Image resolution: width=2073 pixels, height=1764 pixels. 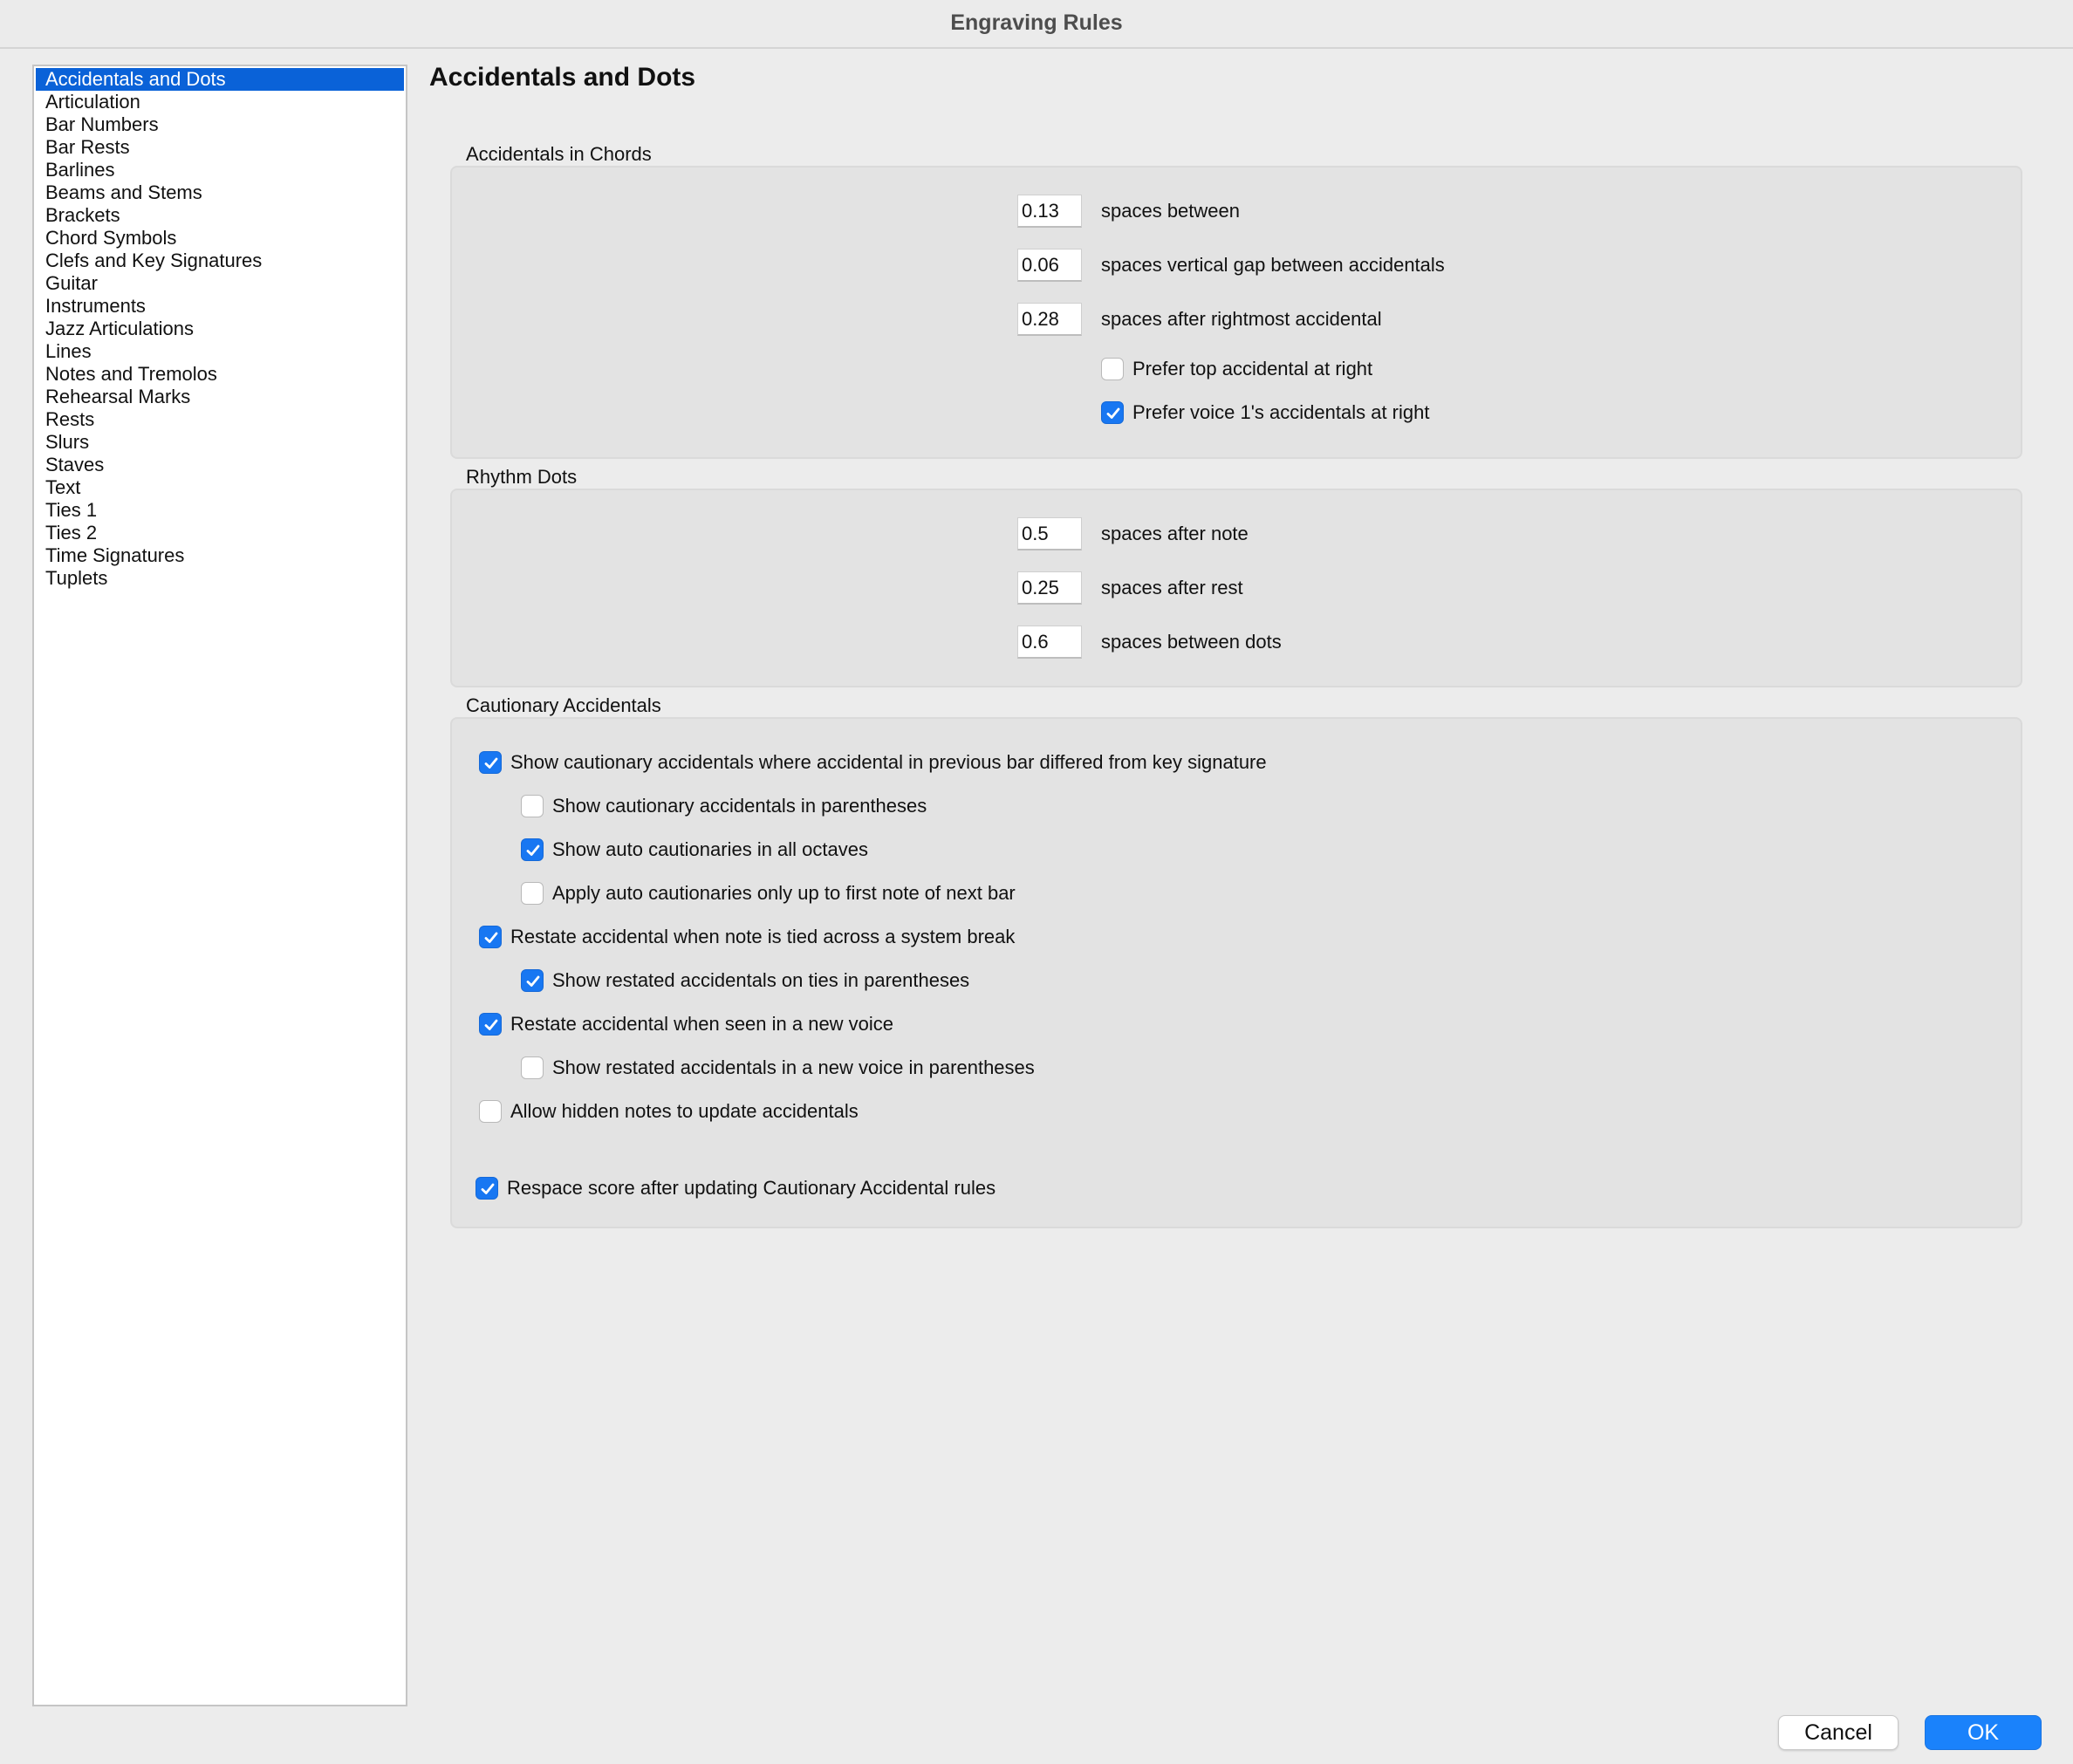 I want to click on sidebar-item-rests: Rests, so click(x=220, y=420).